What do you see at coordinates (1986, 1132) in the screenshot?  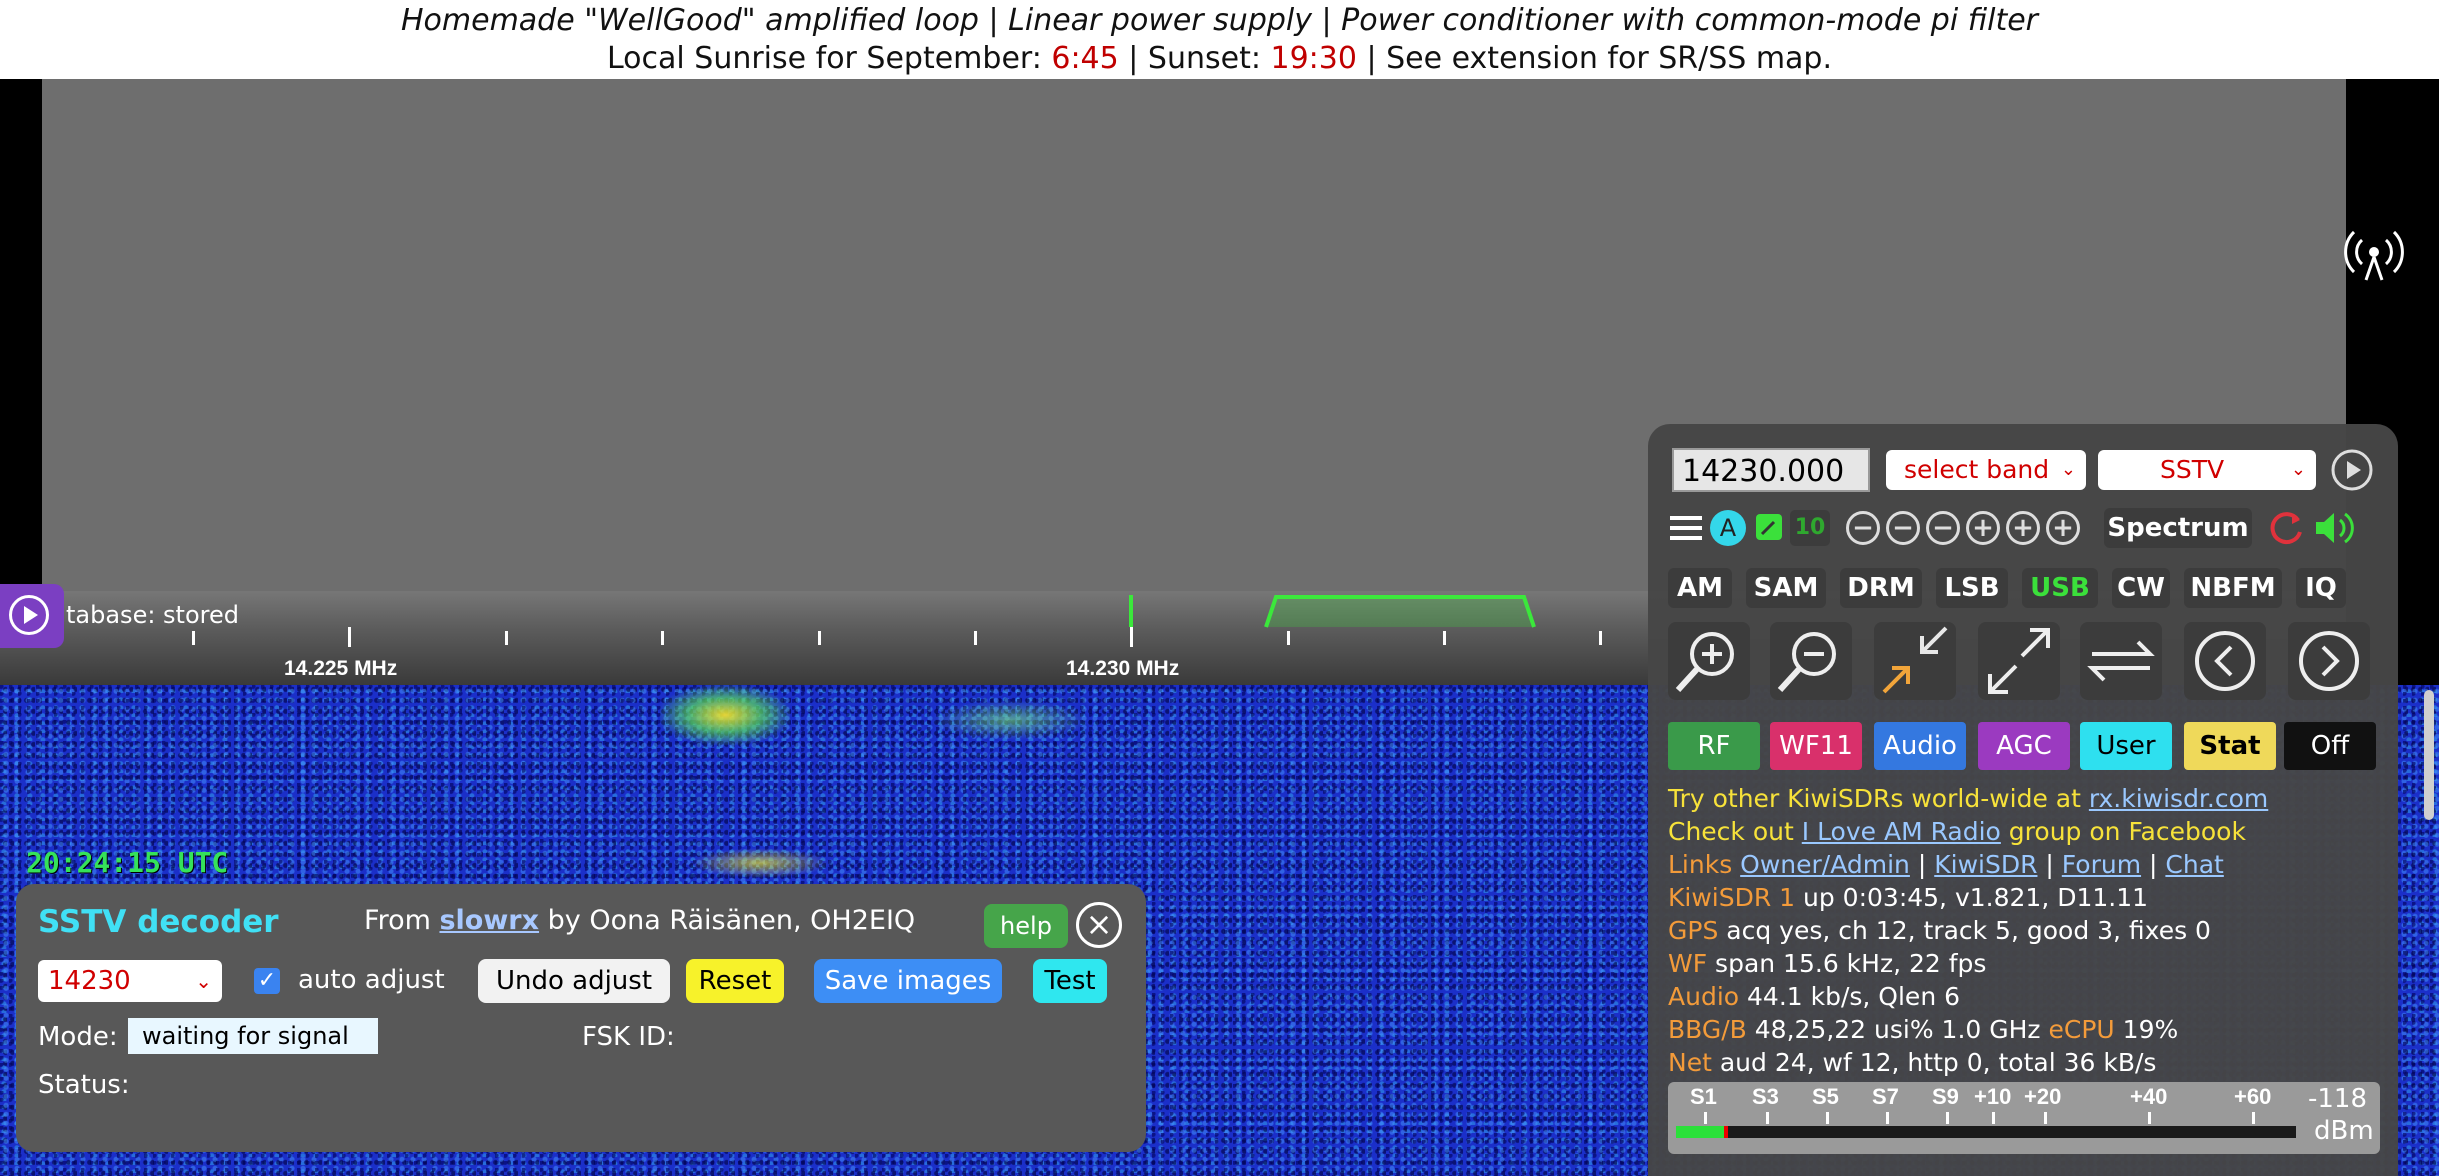 I see `s-meter-bar` at bounding box center [1986, 1132].